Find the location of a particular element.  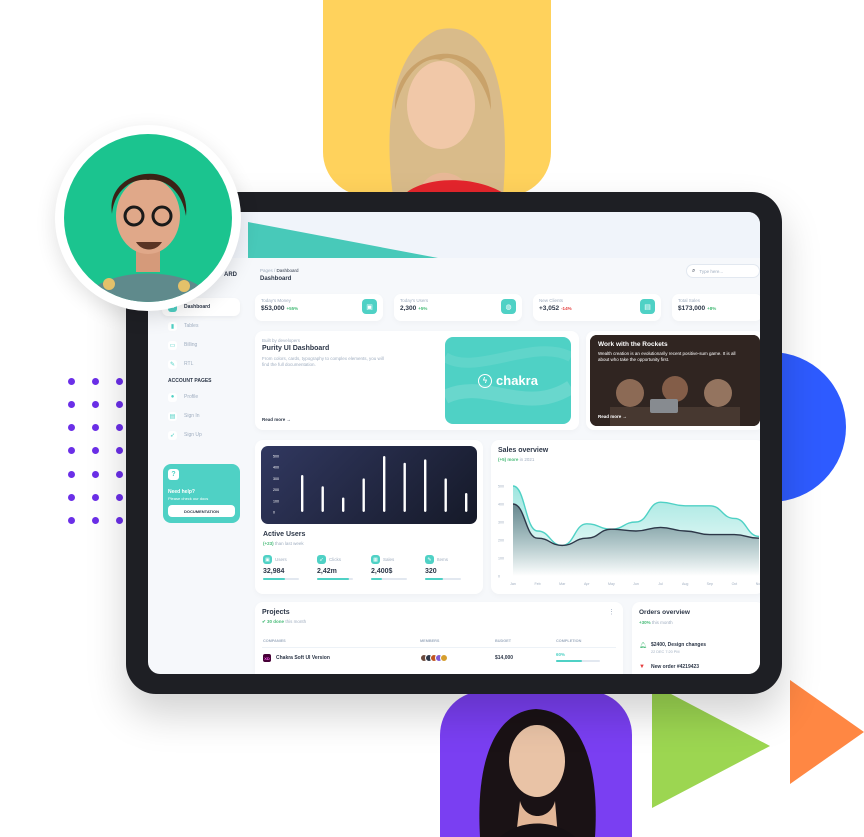

order-item: ▼ New order #4219423 is located at coordinates (669, 667).